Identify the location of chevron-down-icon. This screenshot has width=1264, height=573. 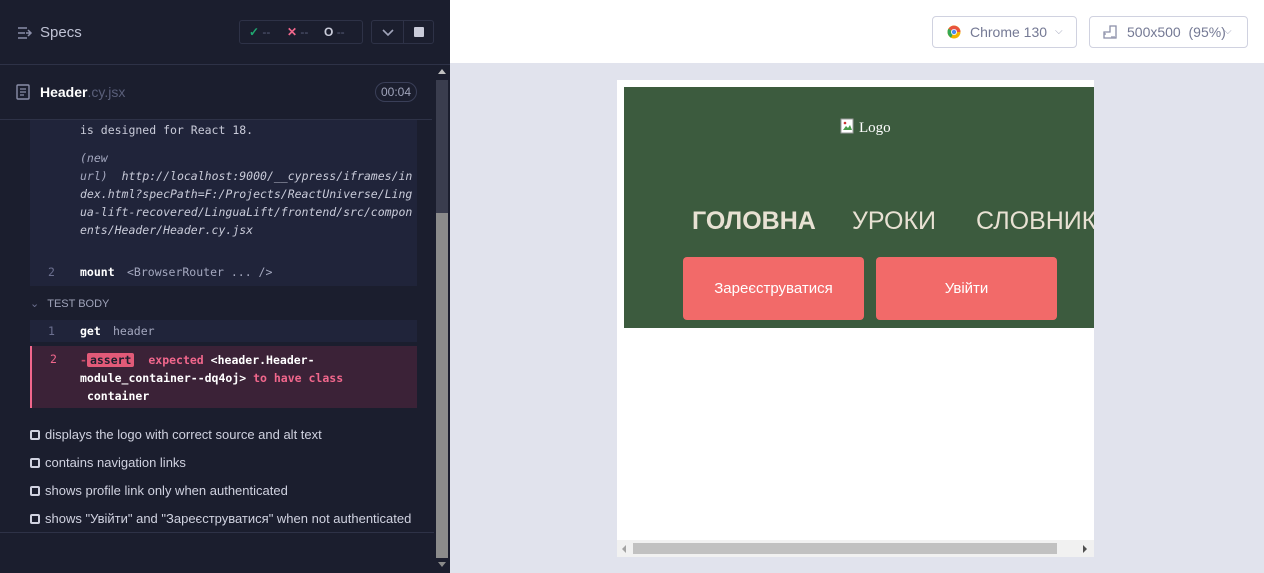
(388, 32).